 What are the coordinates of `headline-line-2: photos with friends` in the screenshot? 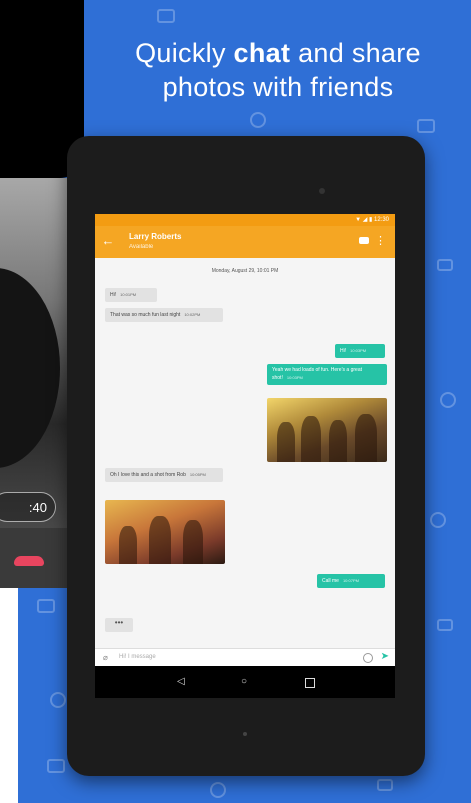 It's located at (278, 87).